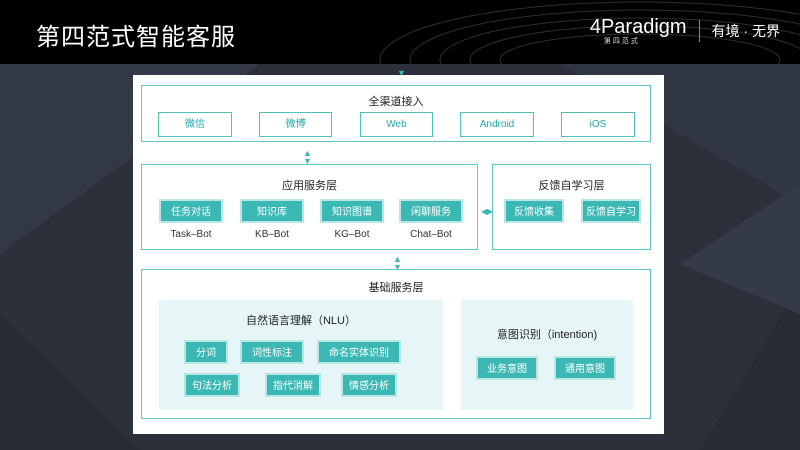 The height and width of the screenshot is (450, 800). Describe the element at coordinates (212, 385) in the screenshot. I see `nlu-syntax-analysis: 句法分析` at that location.